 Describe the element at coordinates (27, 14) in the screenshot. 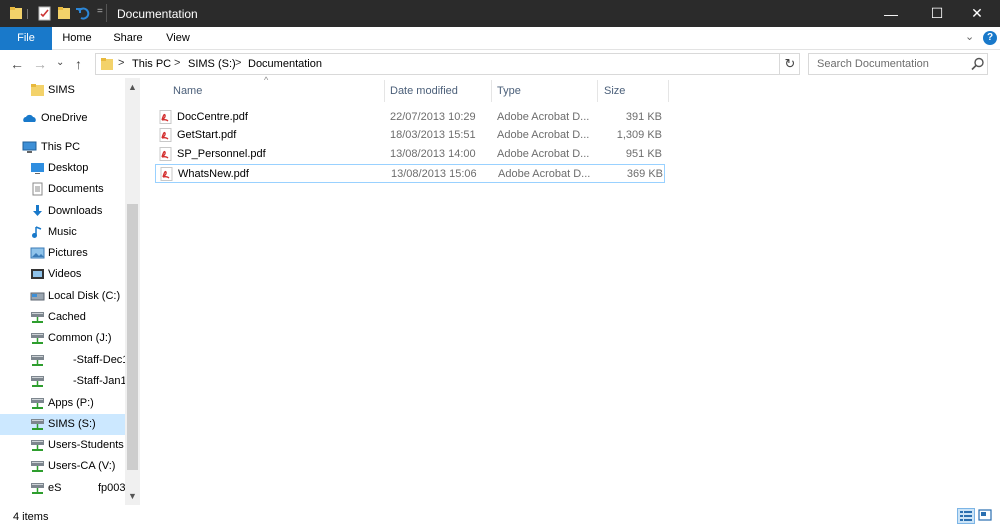

I see `separator-icon` at that location.